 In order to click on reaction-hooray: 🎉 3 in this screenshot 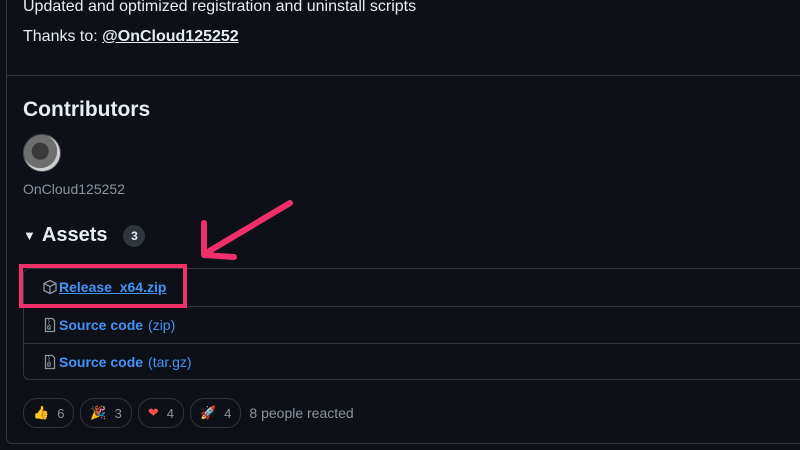, I will do `click(106, 413)`.